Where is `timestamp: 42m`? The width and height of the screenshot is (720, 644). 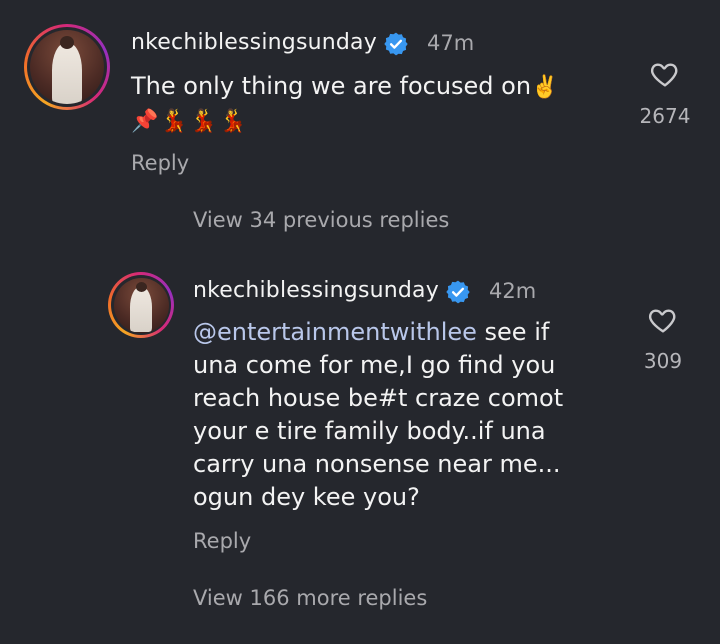 timestamp: 42m is located at coordinates (513, 291).